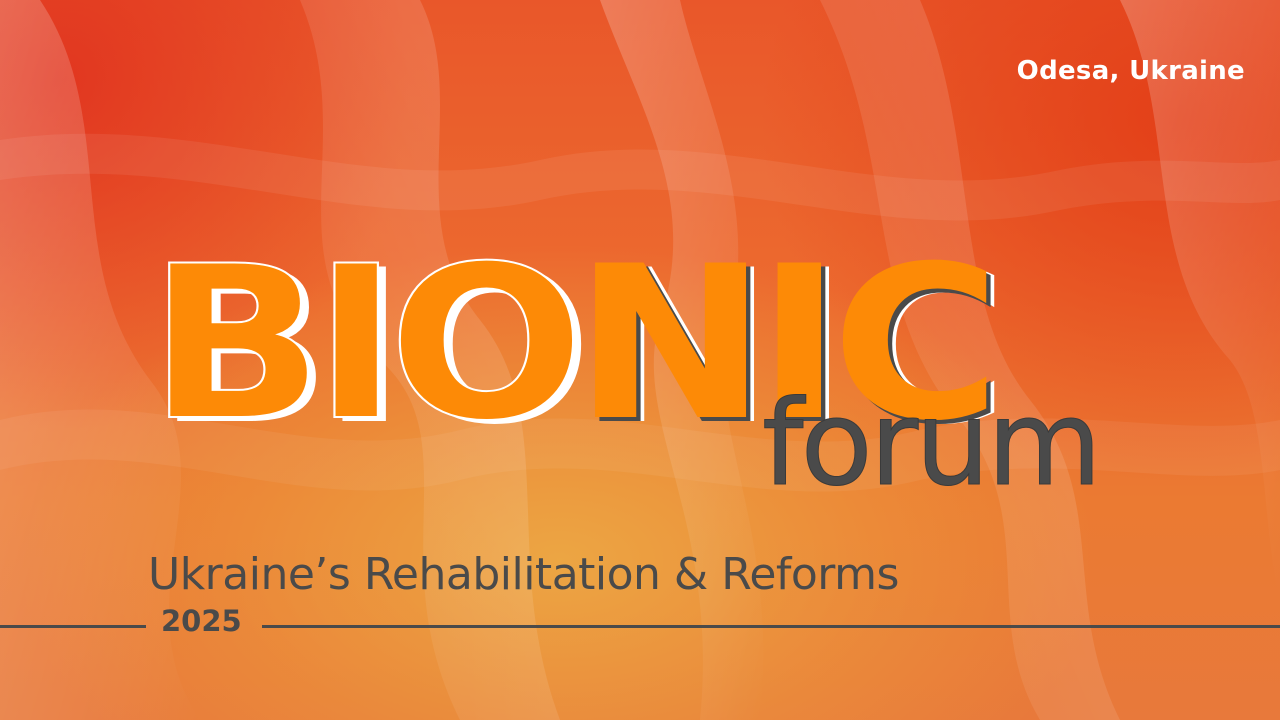 This screenshot has width=1280, height=720. What do you see at coordinates (366, 343) in the screenshot?
I see `title-main-head: BIO` at bounding box center [366, 343].